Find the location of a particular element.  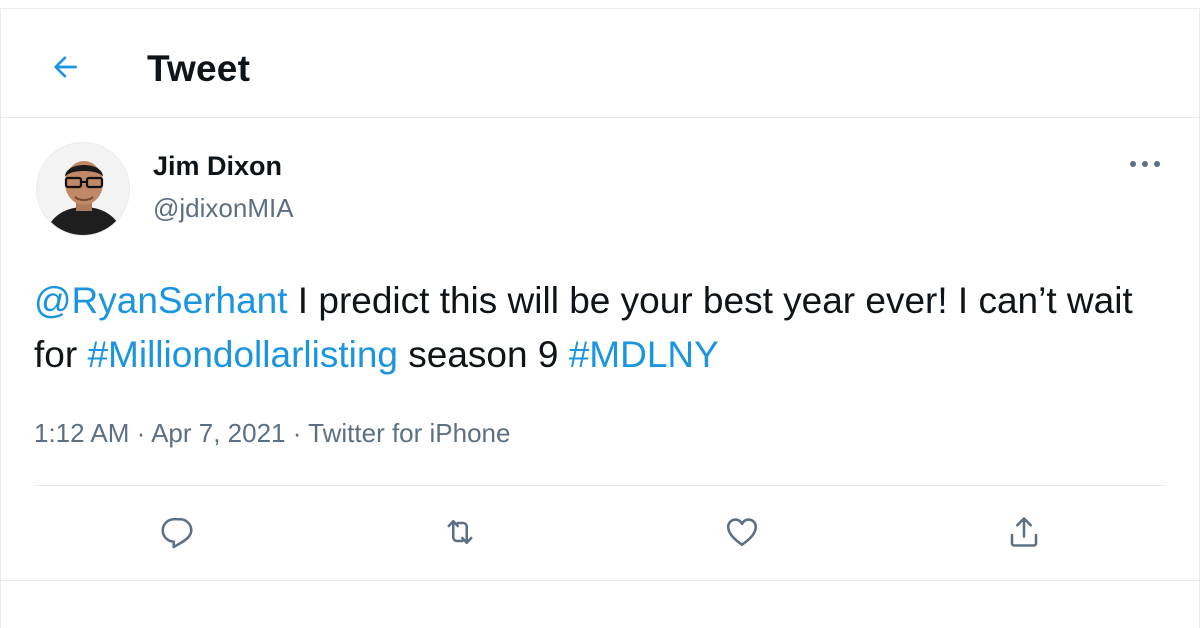

tweet-source-app: Twitter for iPhone is located at coordinates (409, 433).